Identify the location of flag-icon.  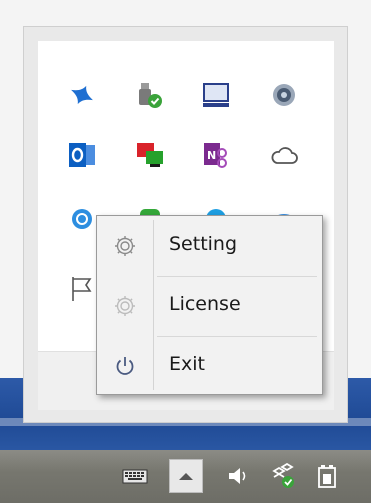
(82, 289).